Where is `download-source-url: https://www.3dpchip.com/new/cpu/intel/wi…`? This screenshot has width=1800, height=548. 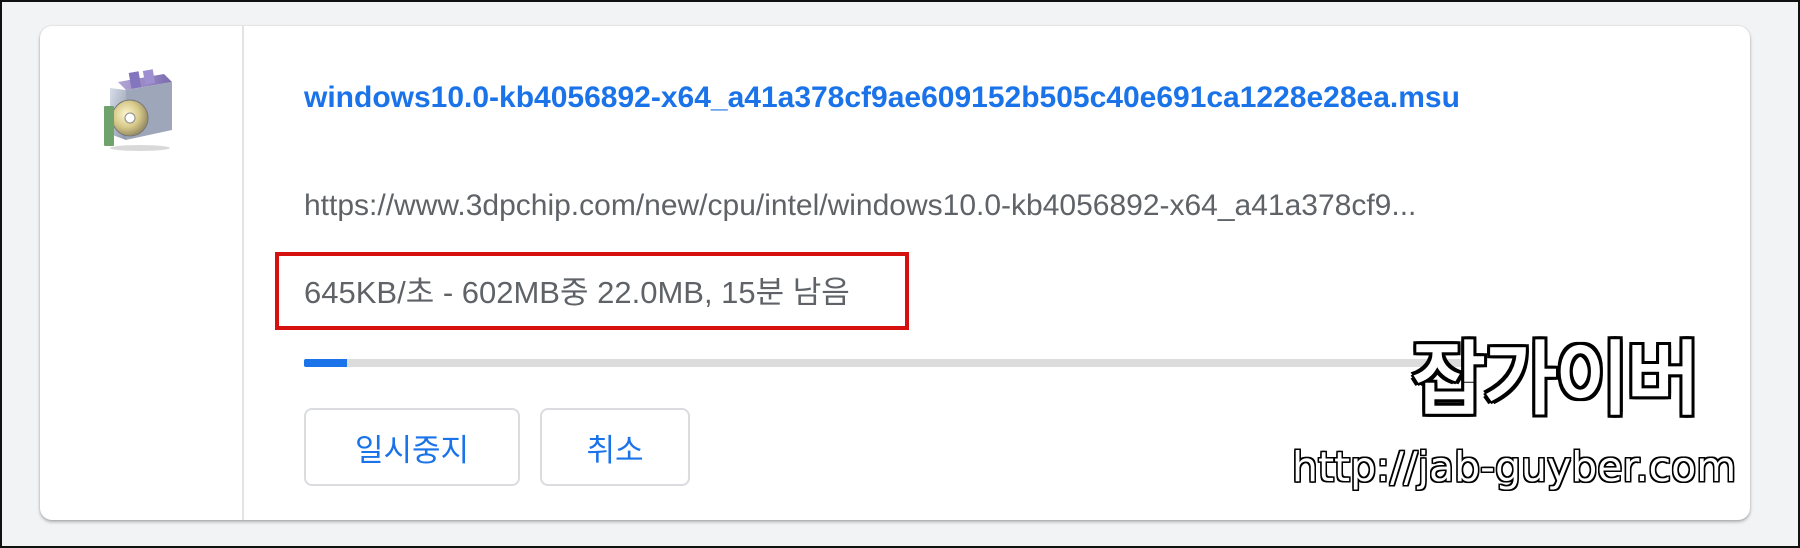 download-source-url: https://www.3dpchip.com/new/cpu/intel/wi… is located at coordinates (860, 205).